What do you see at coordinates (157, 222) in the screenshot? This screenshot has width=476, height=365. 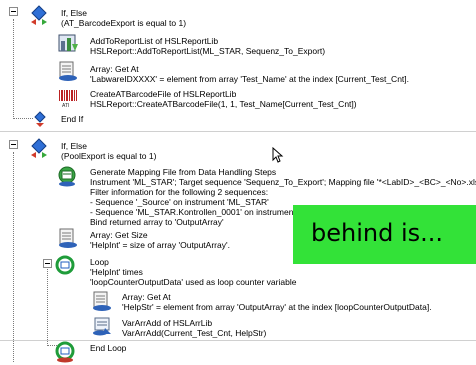 I see `step-detail: Bind returned array to 'OutputArray'` at bounding box center [157, 222].